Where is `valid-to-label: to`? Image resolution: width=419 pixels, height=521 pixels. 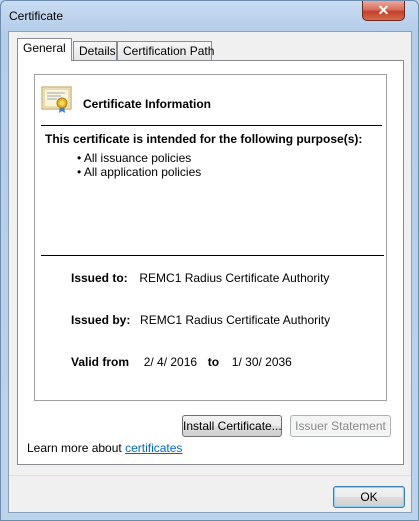
valid-to-label: to is located at coordinates (213, 362).